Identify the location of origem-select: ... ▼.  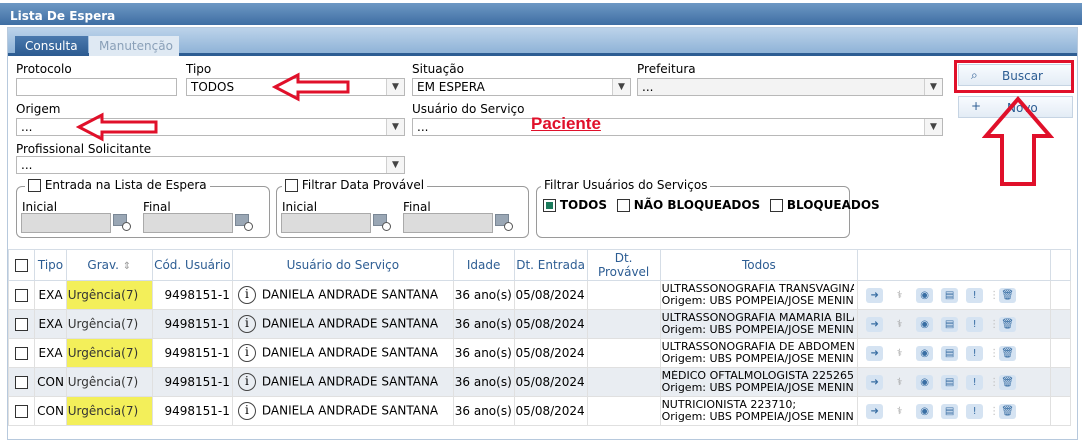
(210, 127).